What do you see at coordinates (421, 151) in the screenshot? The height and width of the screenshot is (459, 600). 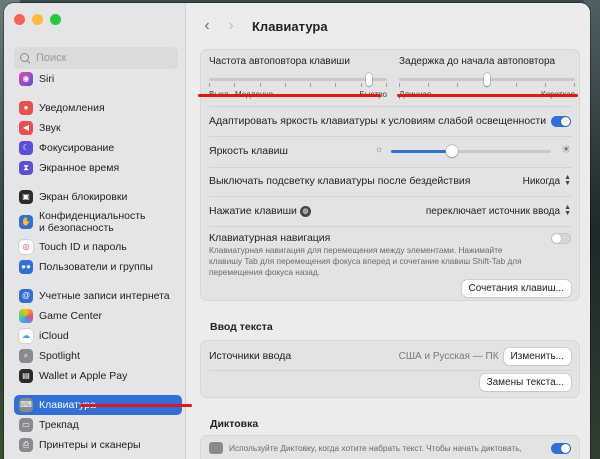 I see `brightness-fill` at bounding box center [421, 151].